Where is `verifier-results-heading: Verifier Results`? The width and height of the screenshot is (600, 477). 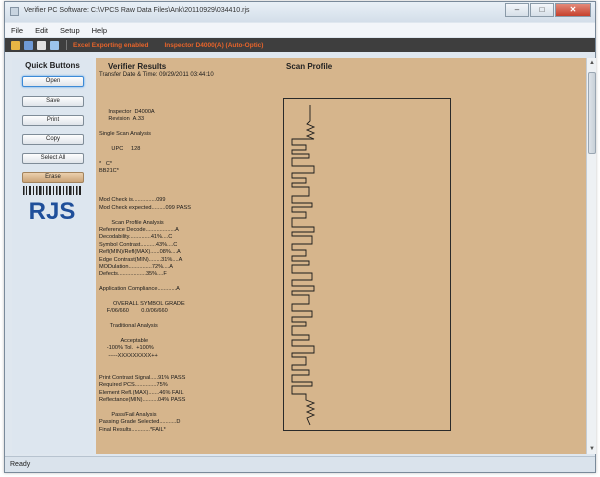
verifier-results-heading: Verifier Results is located at coordinates (137, 66).